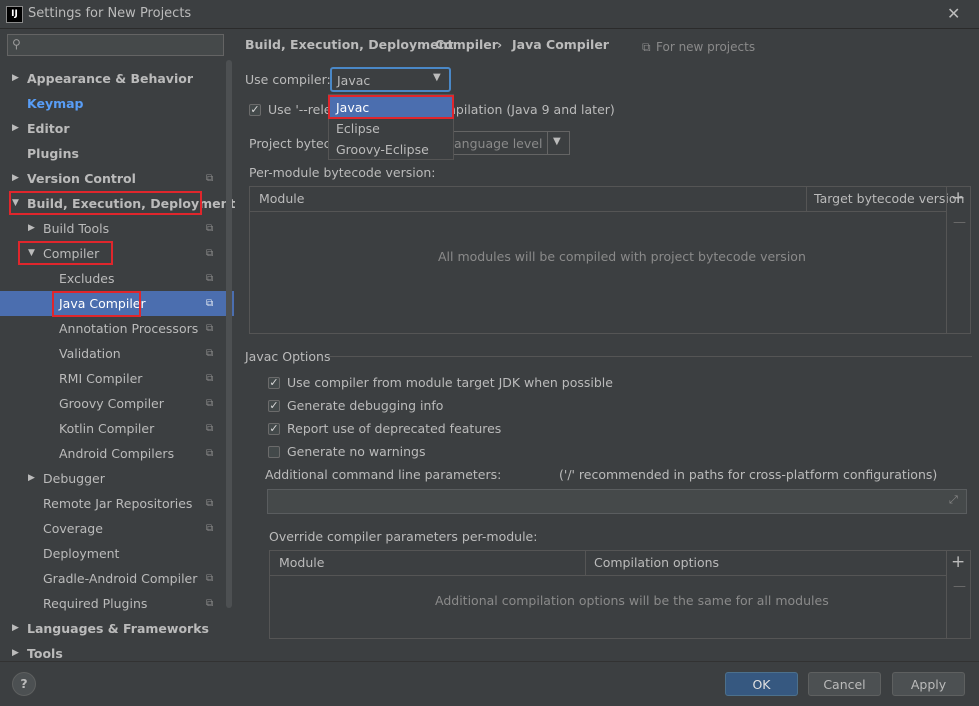 Image resolution: width=979 pixels, height=706 pixels. Describe the element at coordinates (403, 536) in the screenshot. I see `override-label: Override compiler parameters per-module:` at that location.